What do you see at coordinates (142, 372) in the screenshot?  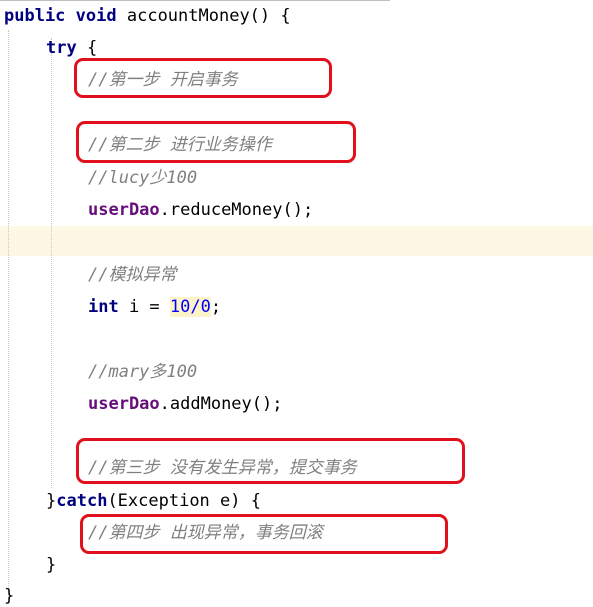 I see `comment-mary: //mary多100` at bounding box center [142, 372].